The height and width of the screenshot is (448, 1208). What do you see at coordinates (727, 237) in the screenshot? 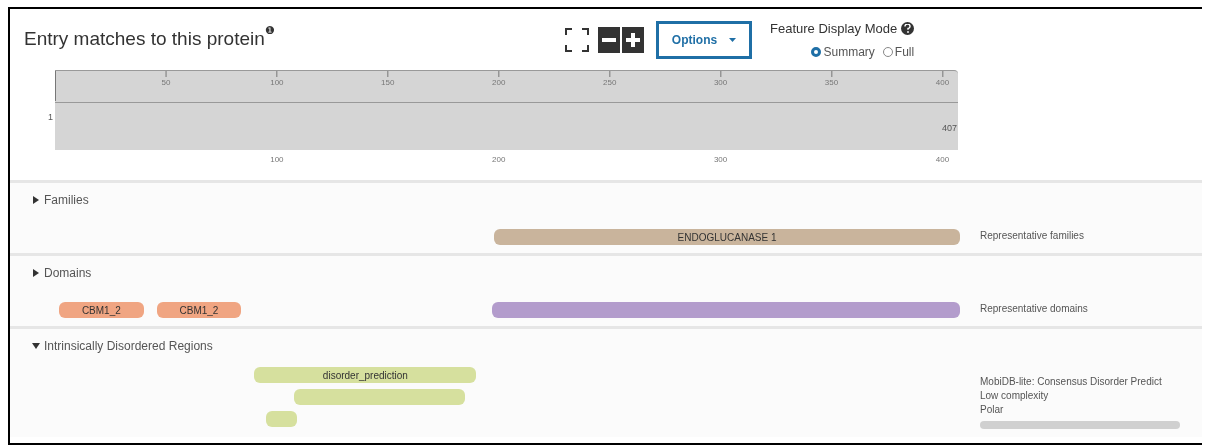
I see `feature-bar: ENDOGLUCANASE 1` at bounding box center [727, 237].